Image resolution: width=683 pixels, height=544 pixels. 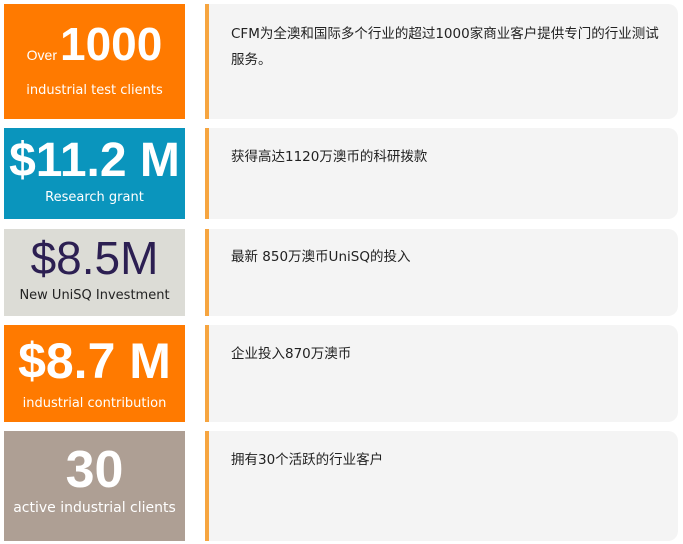 I want to click on stat-caption: New UniSQ Investment, so click(x=94, y=295).